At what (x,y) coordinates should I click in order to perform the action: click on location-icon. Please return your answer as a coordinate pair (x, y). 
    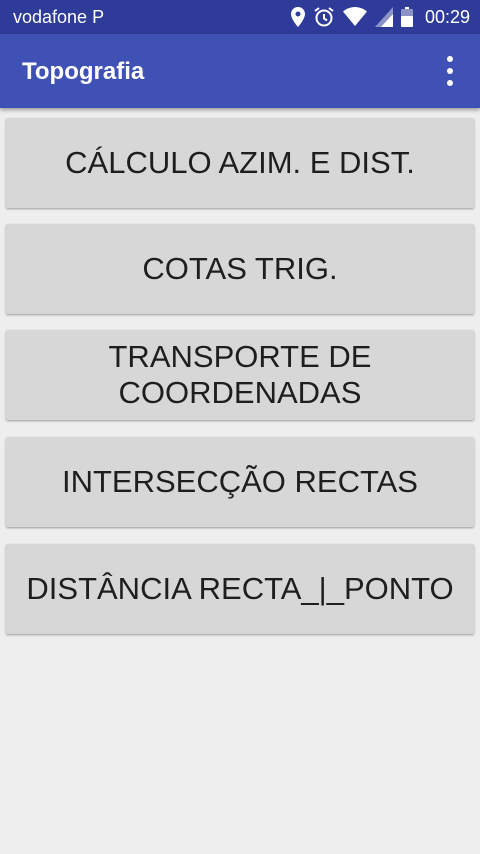
    Looking at the image, I should click on (297, 17).